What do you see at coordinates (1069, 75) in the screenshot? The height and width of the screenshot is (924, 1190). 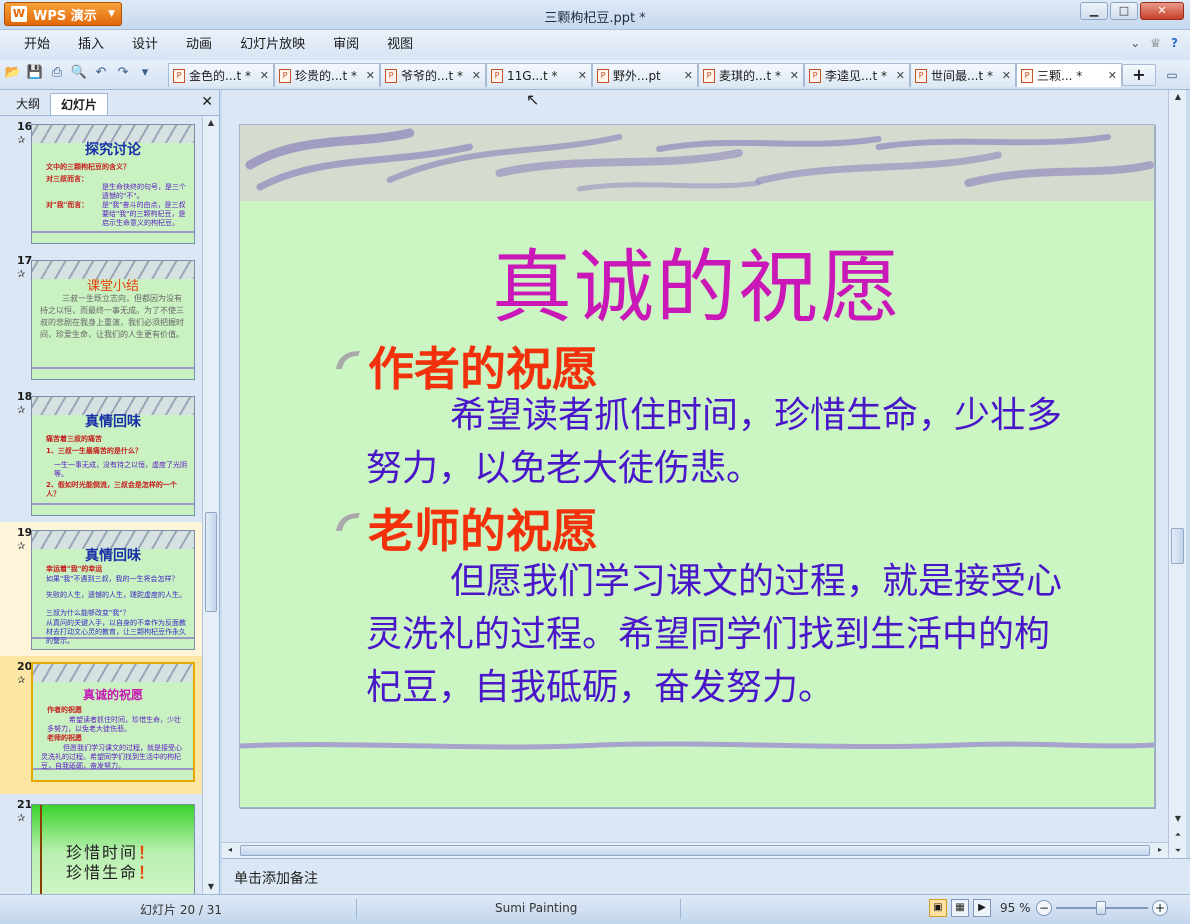 I see `doc-tab-active: P 三颗... * ✕` at bounding box center [1069, 75].